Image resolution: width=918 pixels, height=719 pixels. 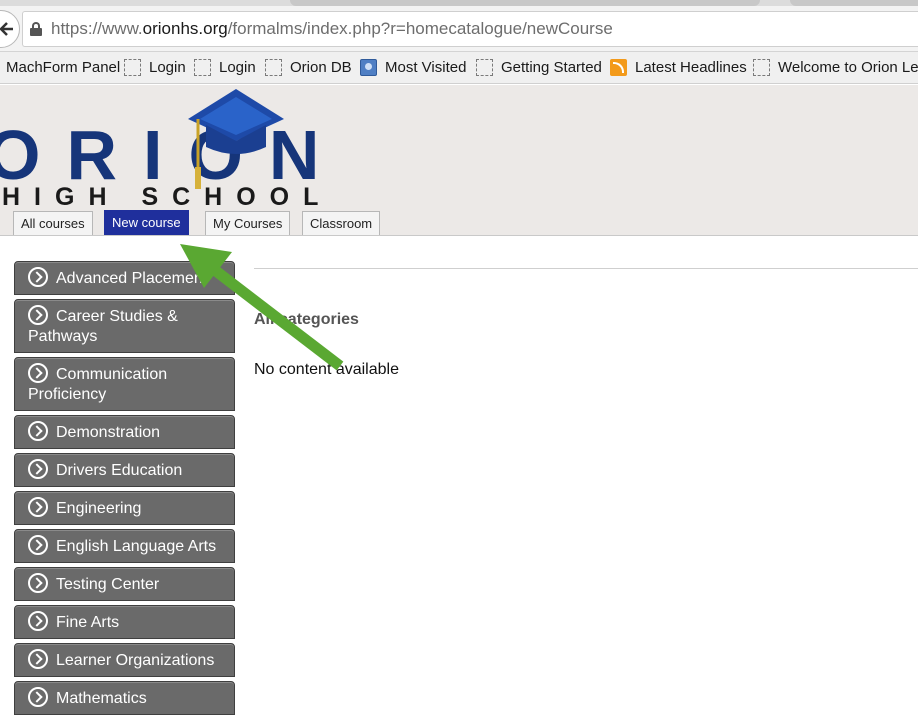 I want to click on globe-icon, so click(x=368, y=67).